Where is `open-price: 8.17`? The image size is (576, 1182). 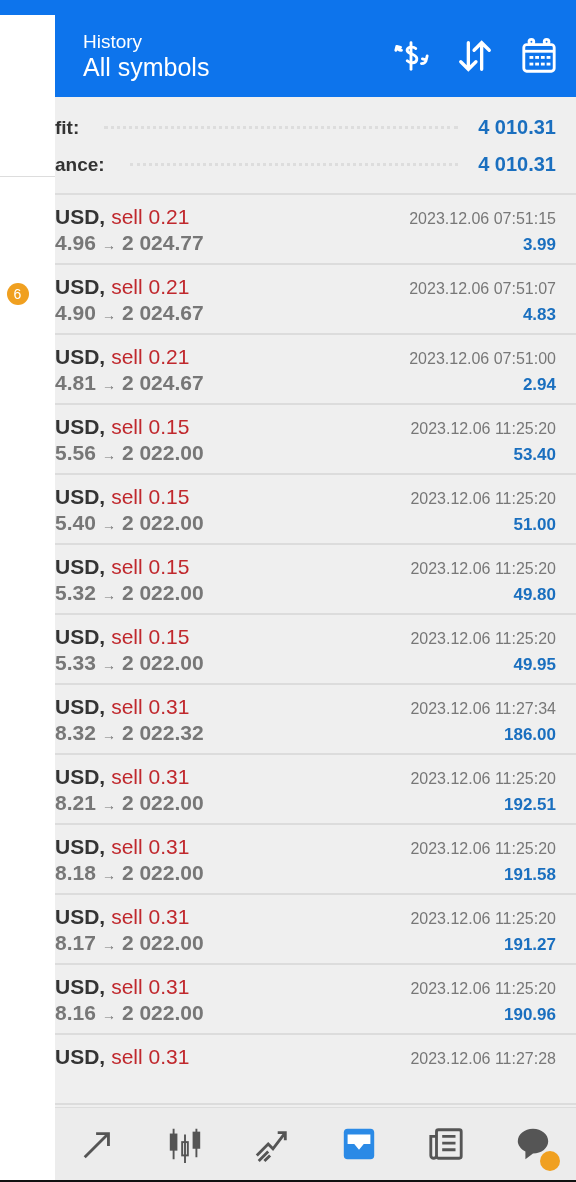
open-price: 8.17 is located at coordinates (75, 943).